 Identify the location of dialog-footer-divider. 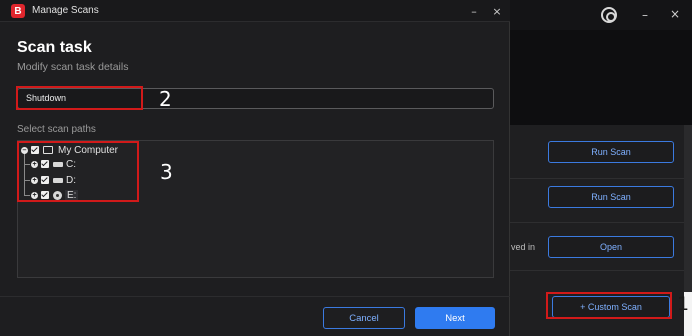
(255, 296).